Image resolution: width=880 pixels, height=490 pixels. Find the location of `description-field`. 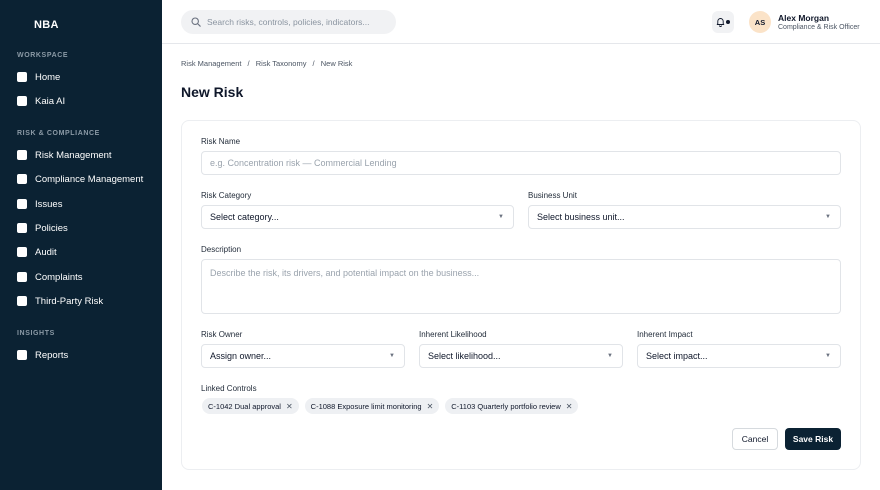

description-field is located at coordinates (521, 286).